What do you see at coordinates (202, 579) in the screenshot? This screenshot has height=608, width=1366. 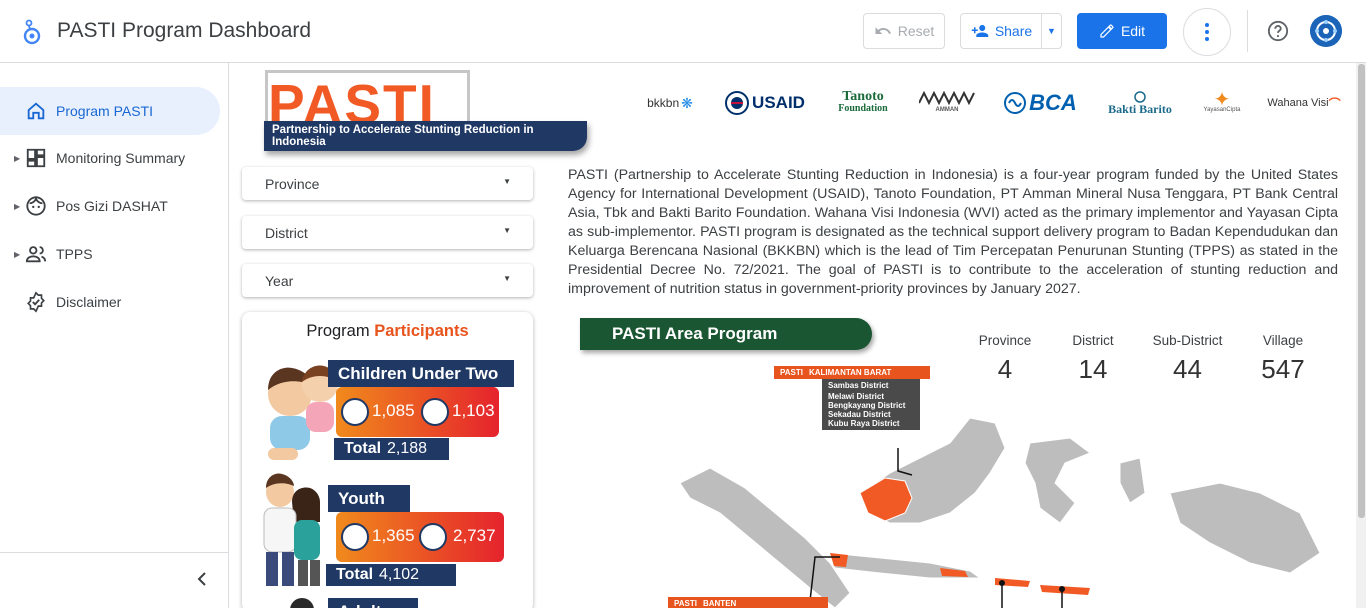 I see `collapse-sidebar-icon` at bounding box center [202, 579].